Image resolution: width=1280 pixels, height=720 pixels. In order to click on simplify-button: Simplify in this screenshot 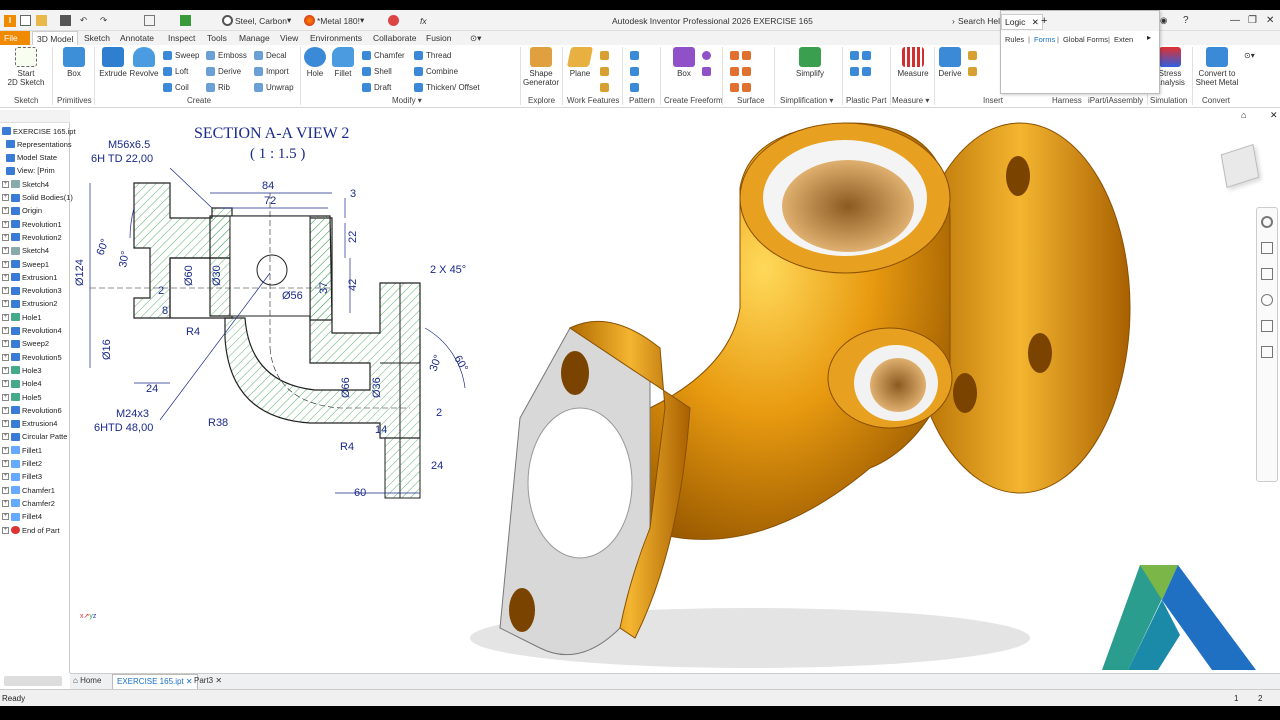, I will do `click(810, 62)`.